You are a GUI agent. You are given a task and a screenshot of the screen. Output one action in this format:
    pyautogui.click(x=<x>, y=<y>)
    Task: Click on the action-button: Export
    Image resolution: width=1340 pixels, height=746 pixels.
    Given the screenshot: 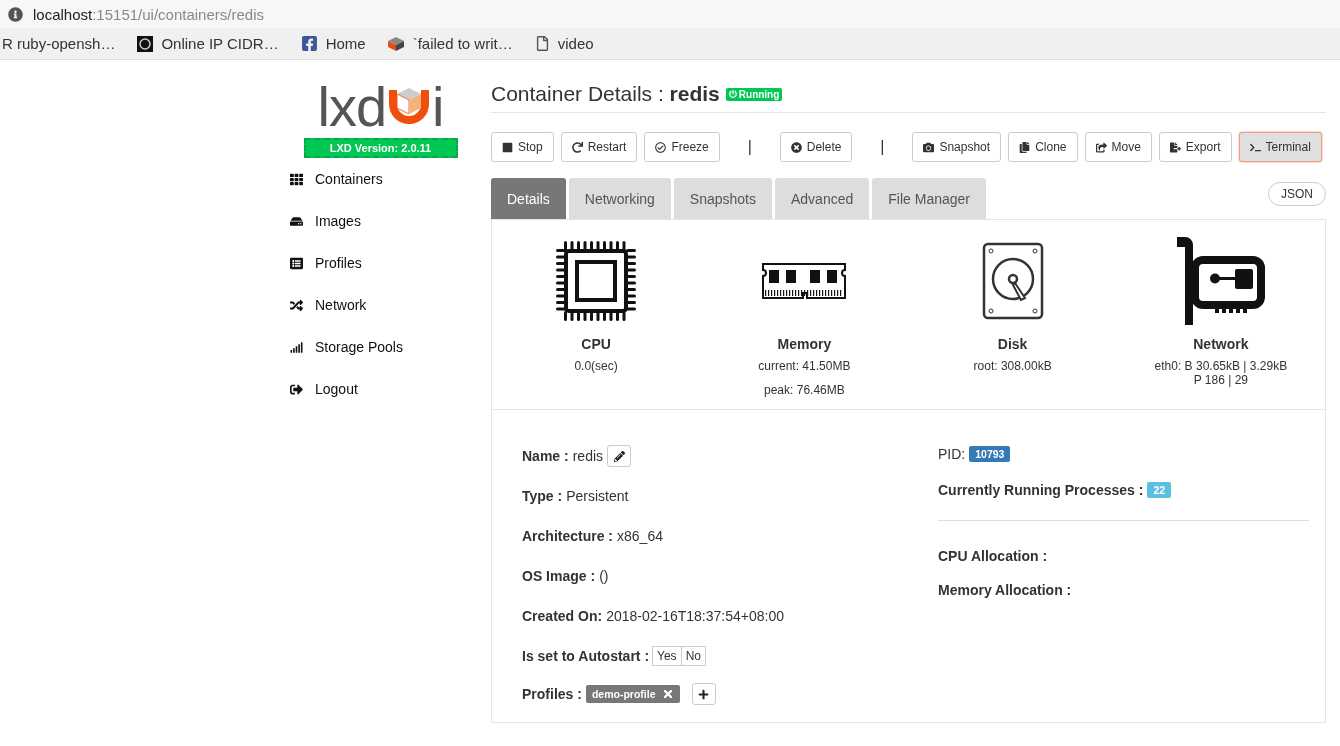 What is the action you would take?
    pyautogui.click(x=1195, y=147)
    